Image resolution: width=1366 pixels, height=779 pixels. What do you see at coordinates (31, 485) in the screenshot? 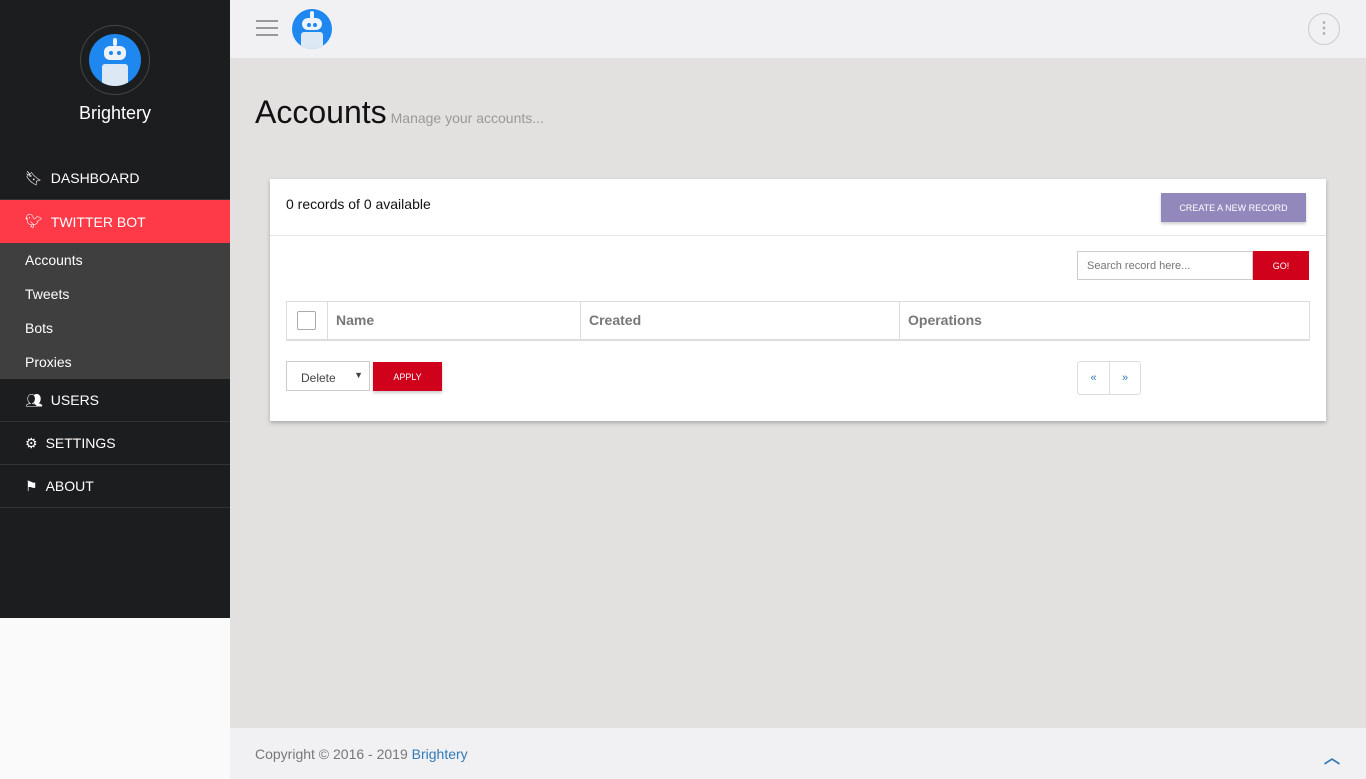
I see `flag-icon: ⚑` at bounding box center [31, 485].